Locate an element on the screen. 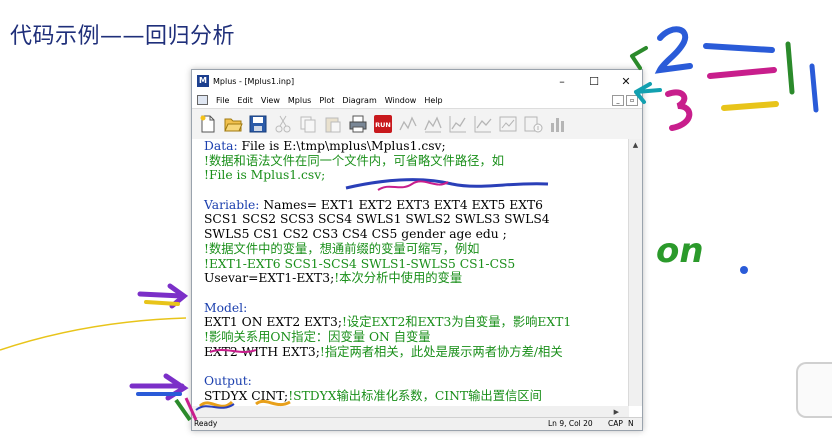  code-comment: !数据和语法文件在同一个文件内，可省略文件路径，如 is located at coordinates (354, 160).